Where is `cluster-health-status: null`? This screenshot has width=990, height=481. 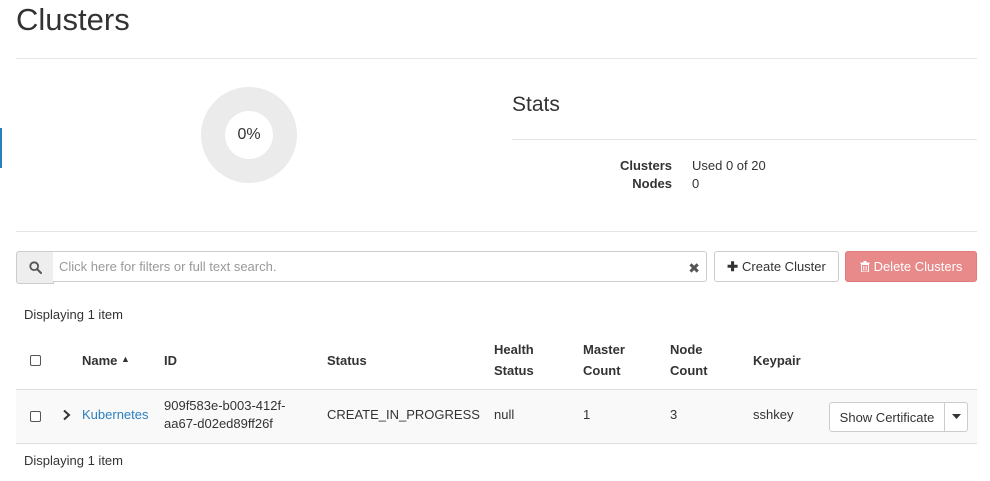 cluster-health-status: null is located at coordinates (504, 414).